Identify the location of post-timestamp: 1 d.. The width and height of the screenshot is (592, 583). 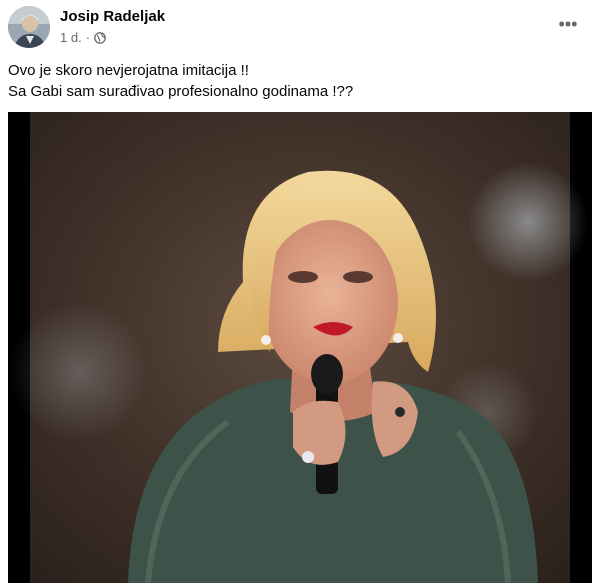
(71, 37).